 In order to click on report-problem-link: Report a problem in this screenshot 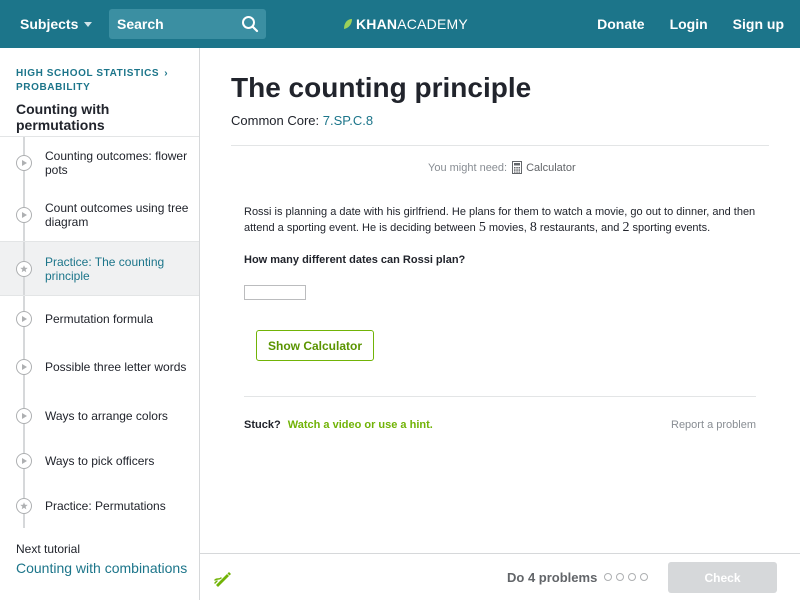, I will do `click(713, 425)`.